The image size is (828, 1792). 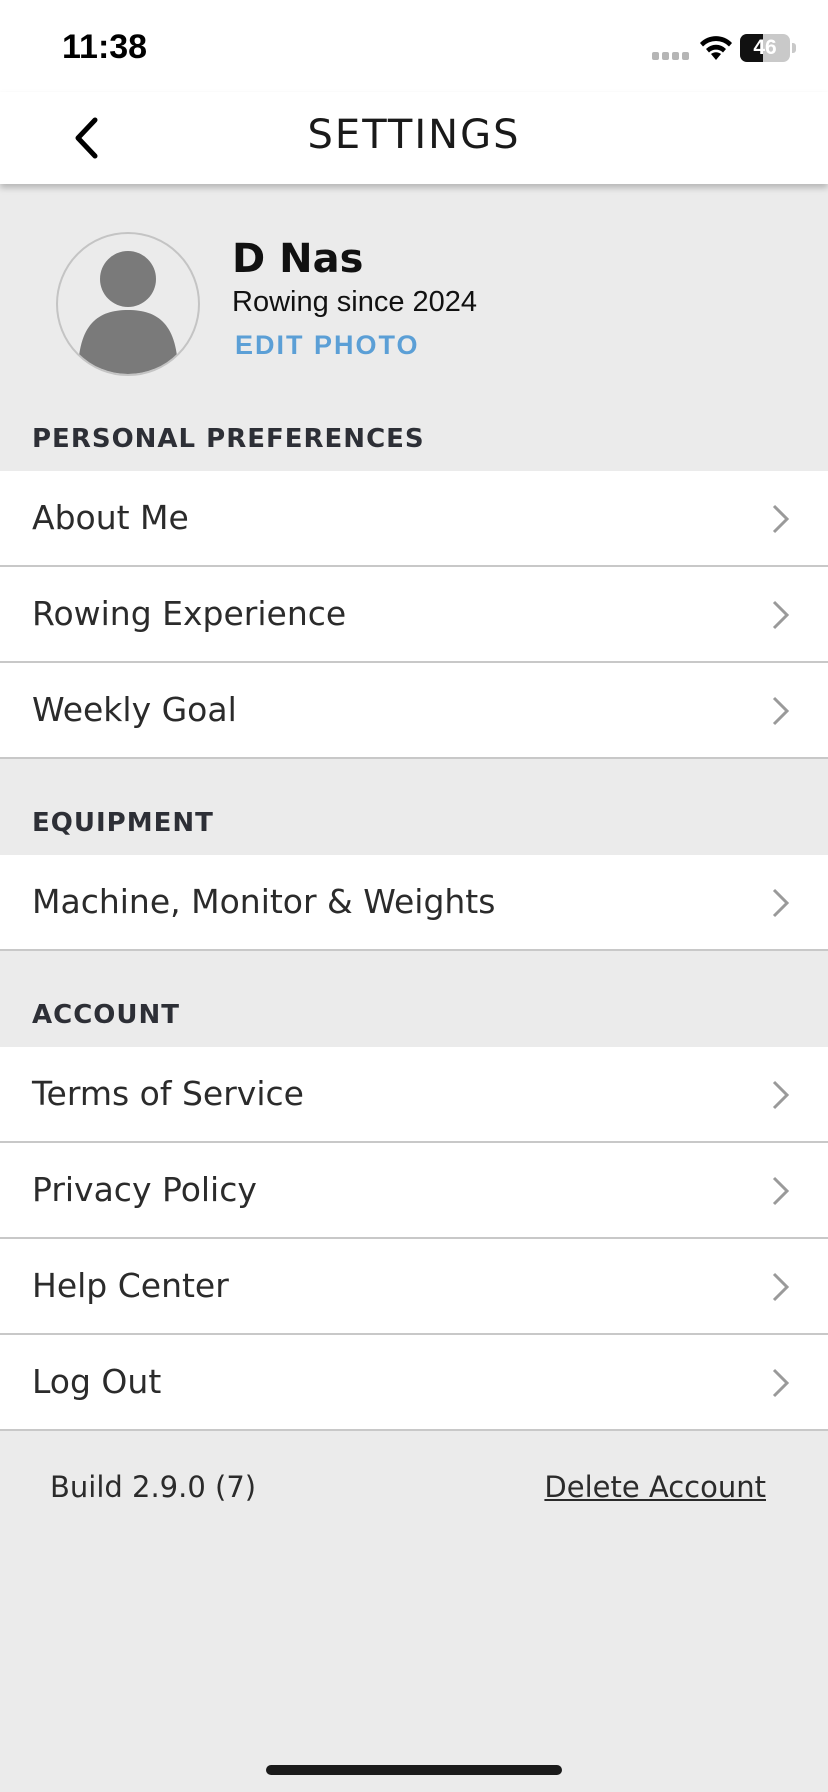 I want to click on settings-row-privacy-policy: Privacy Policy, so click(x=414, y=1191).